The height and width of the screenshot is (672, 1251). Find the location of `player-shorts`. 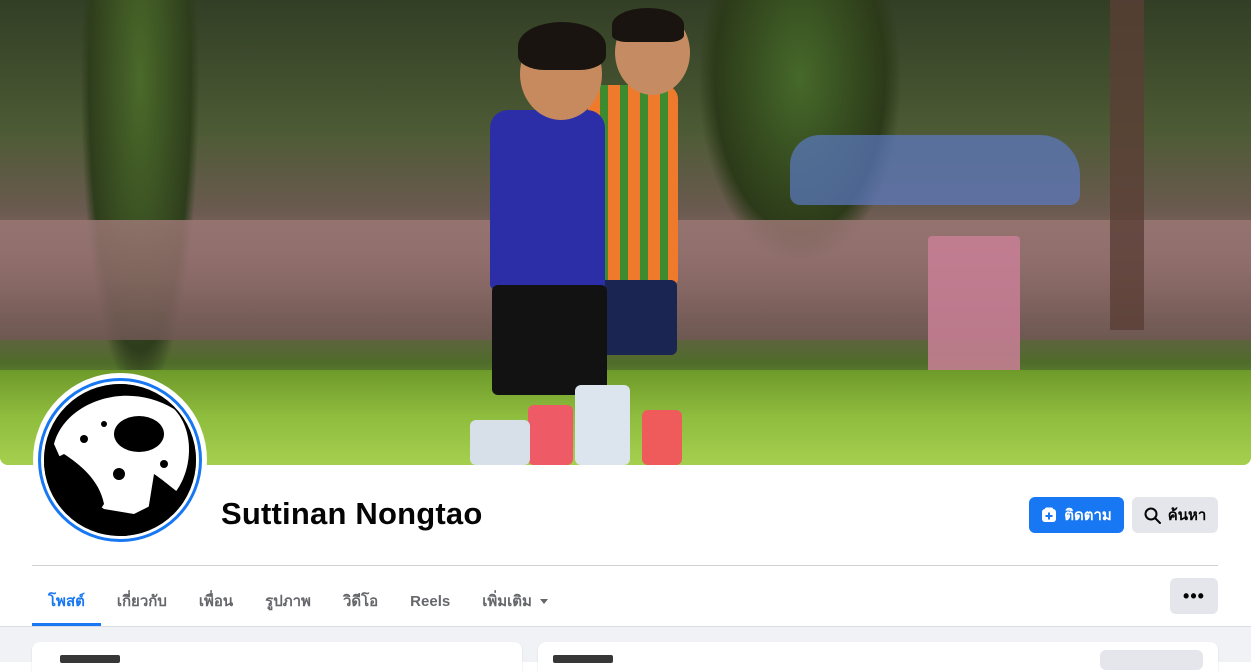

player-shorts is located at coordinates (549, 340).